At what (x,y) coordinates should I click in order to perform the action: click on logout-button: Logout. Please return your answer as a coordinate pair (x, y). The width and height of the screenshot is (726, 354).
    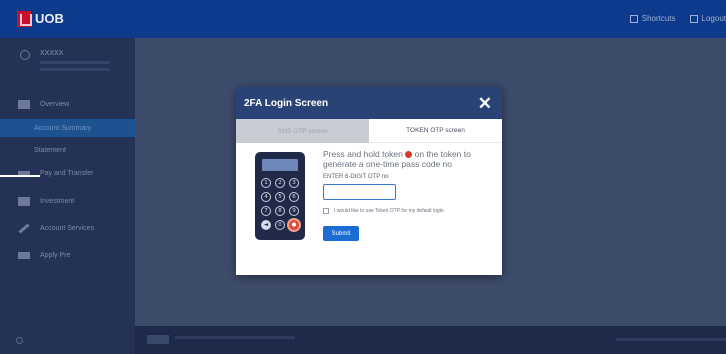
    Looking at the image, I should click on (707, 18).